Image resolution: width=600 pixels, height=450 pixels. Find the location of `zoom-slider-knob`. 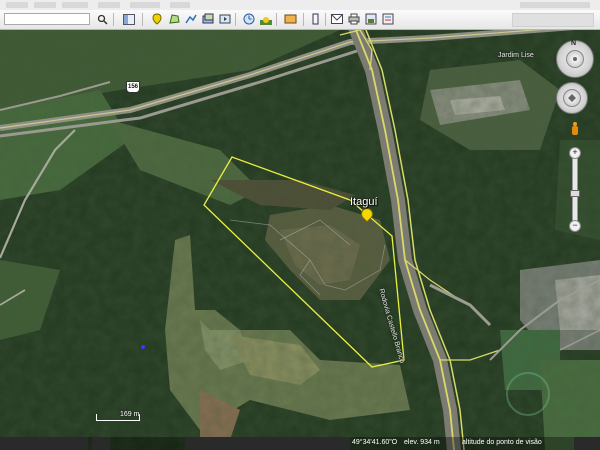

zoom-slider-knob is located at coordinates (575, 193).